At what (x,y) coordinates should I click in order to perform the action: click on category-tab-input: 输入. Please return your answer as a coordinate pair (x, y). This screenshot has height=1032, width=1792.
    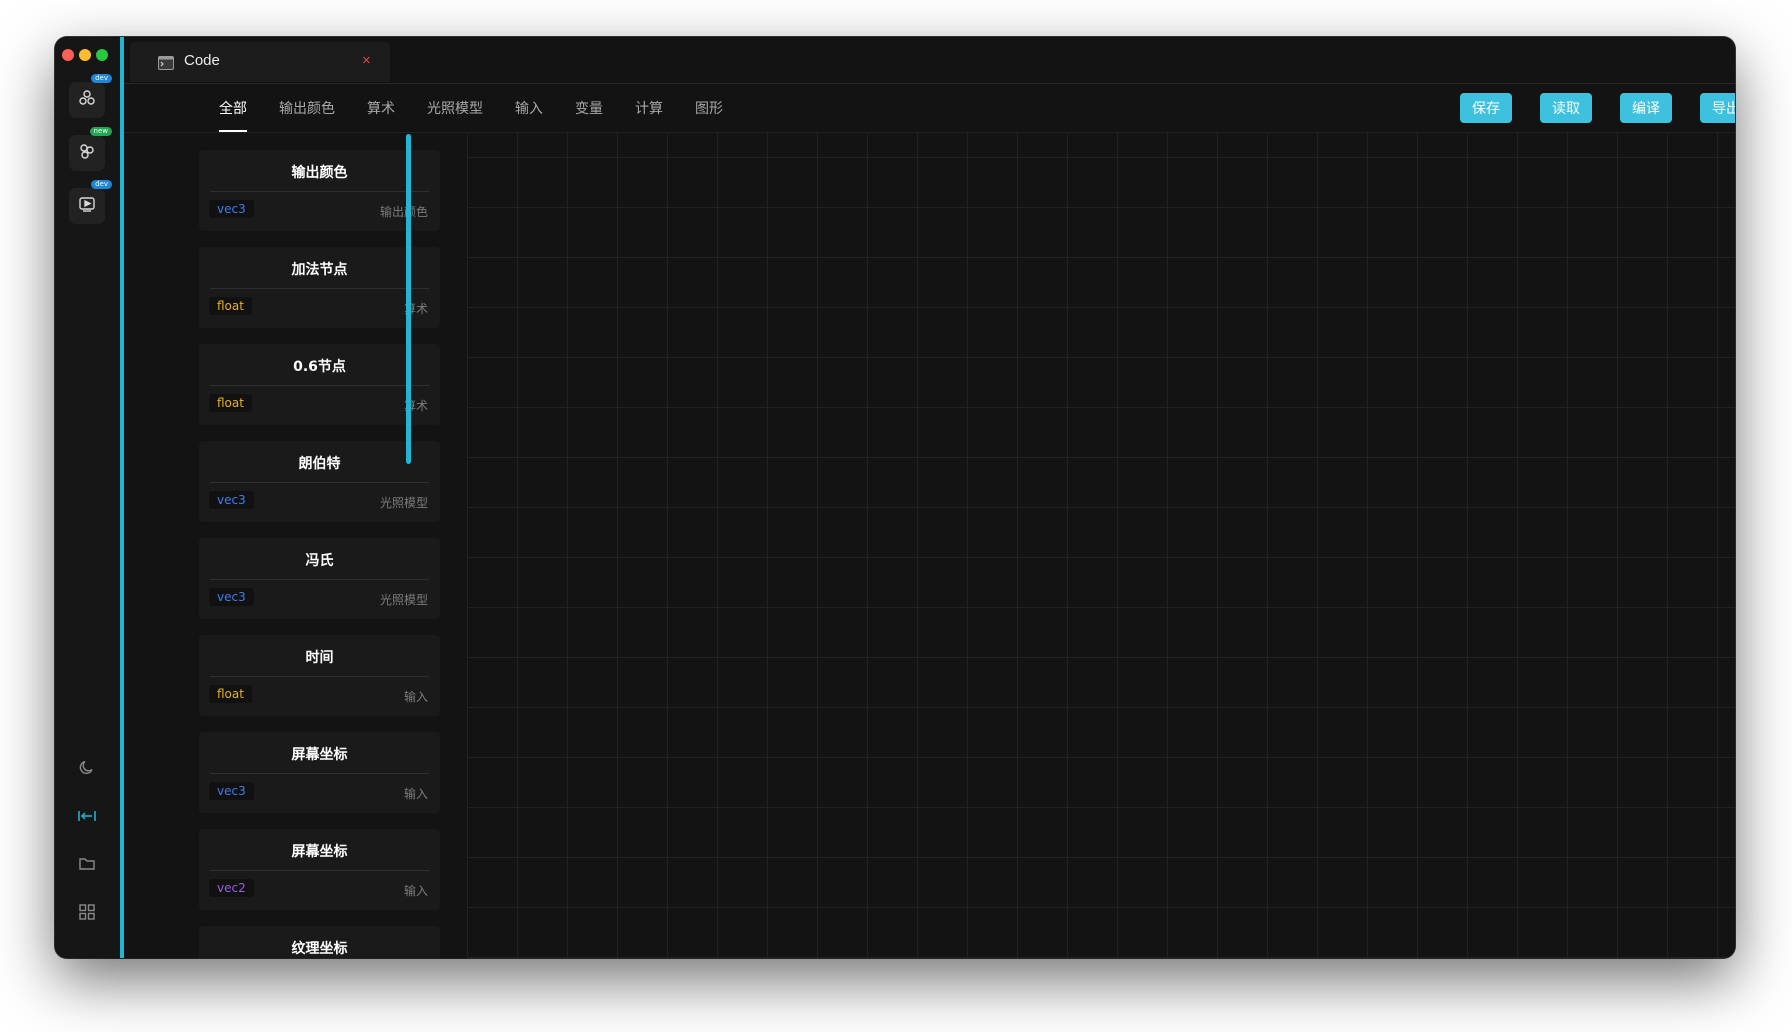
    Looking at the image, I should click on (529, 108).